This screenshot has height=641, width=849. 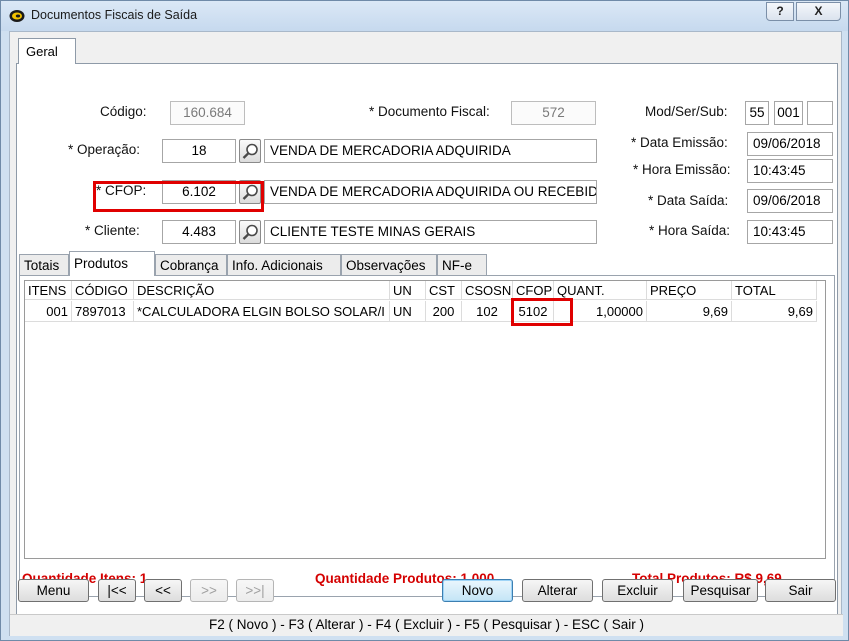 I want to click on previous-record-button: <<, so click(x=163, y=590).